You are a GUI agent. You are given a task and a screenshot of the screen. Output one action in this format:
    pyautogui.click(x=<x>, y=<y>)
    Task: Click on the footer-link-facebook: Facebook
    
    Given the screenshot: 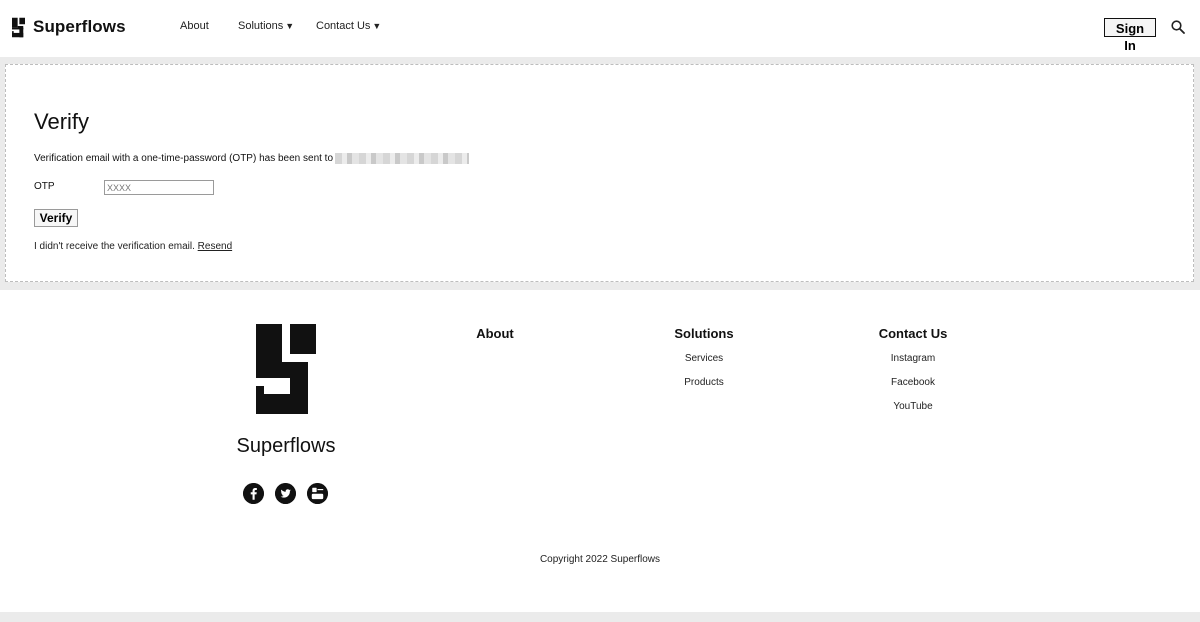 What is the action you would take?
    pyautogui.click(x=913, y=382)
    